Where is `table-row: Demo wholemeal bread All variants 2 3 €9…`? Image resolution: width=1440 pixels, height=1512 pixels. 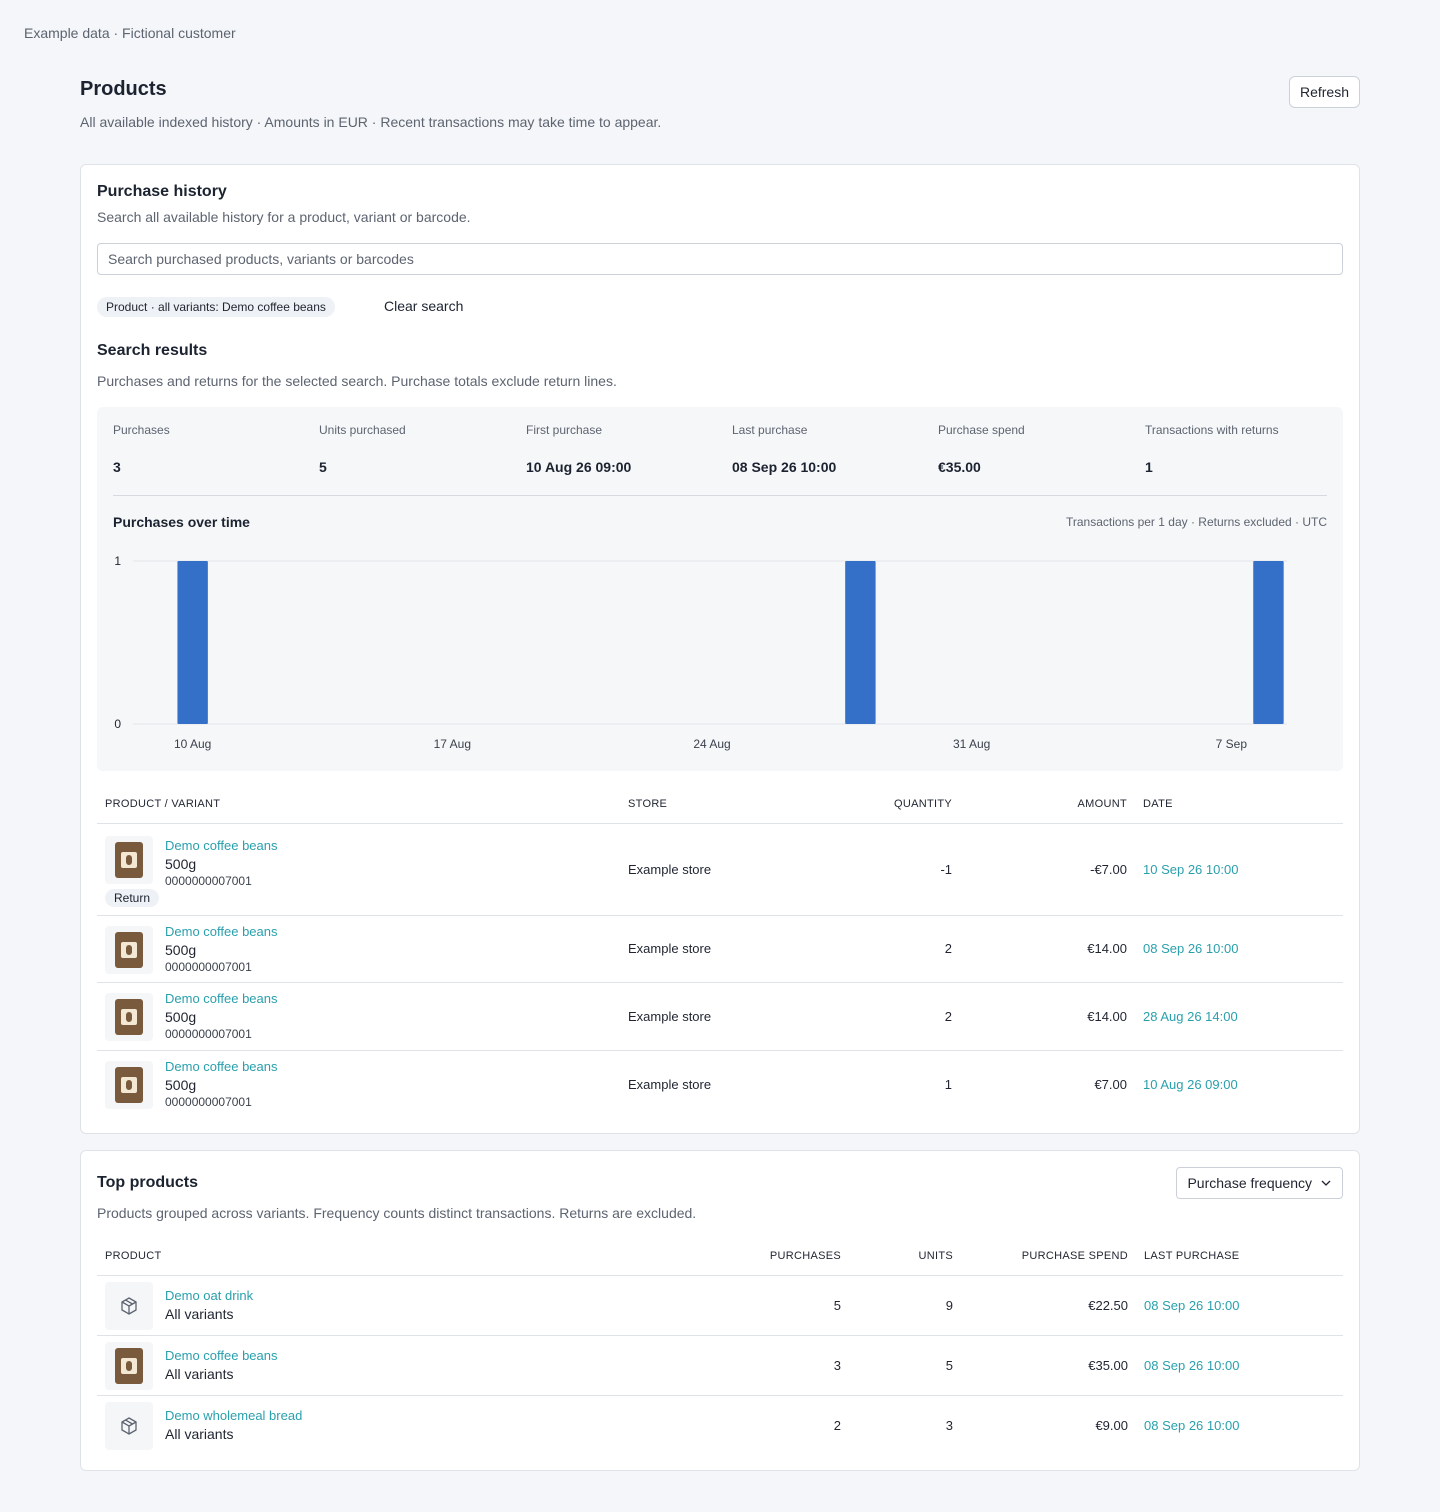 table-row: Demo wholemeal bread All variants 2 3 €9… is located at coordinates (720, 1425).